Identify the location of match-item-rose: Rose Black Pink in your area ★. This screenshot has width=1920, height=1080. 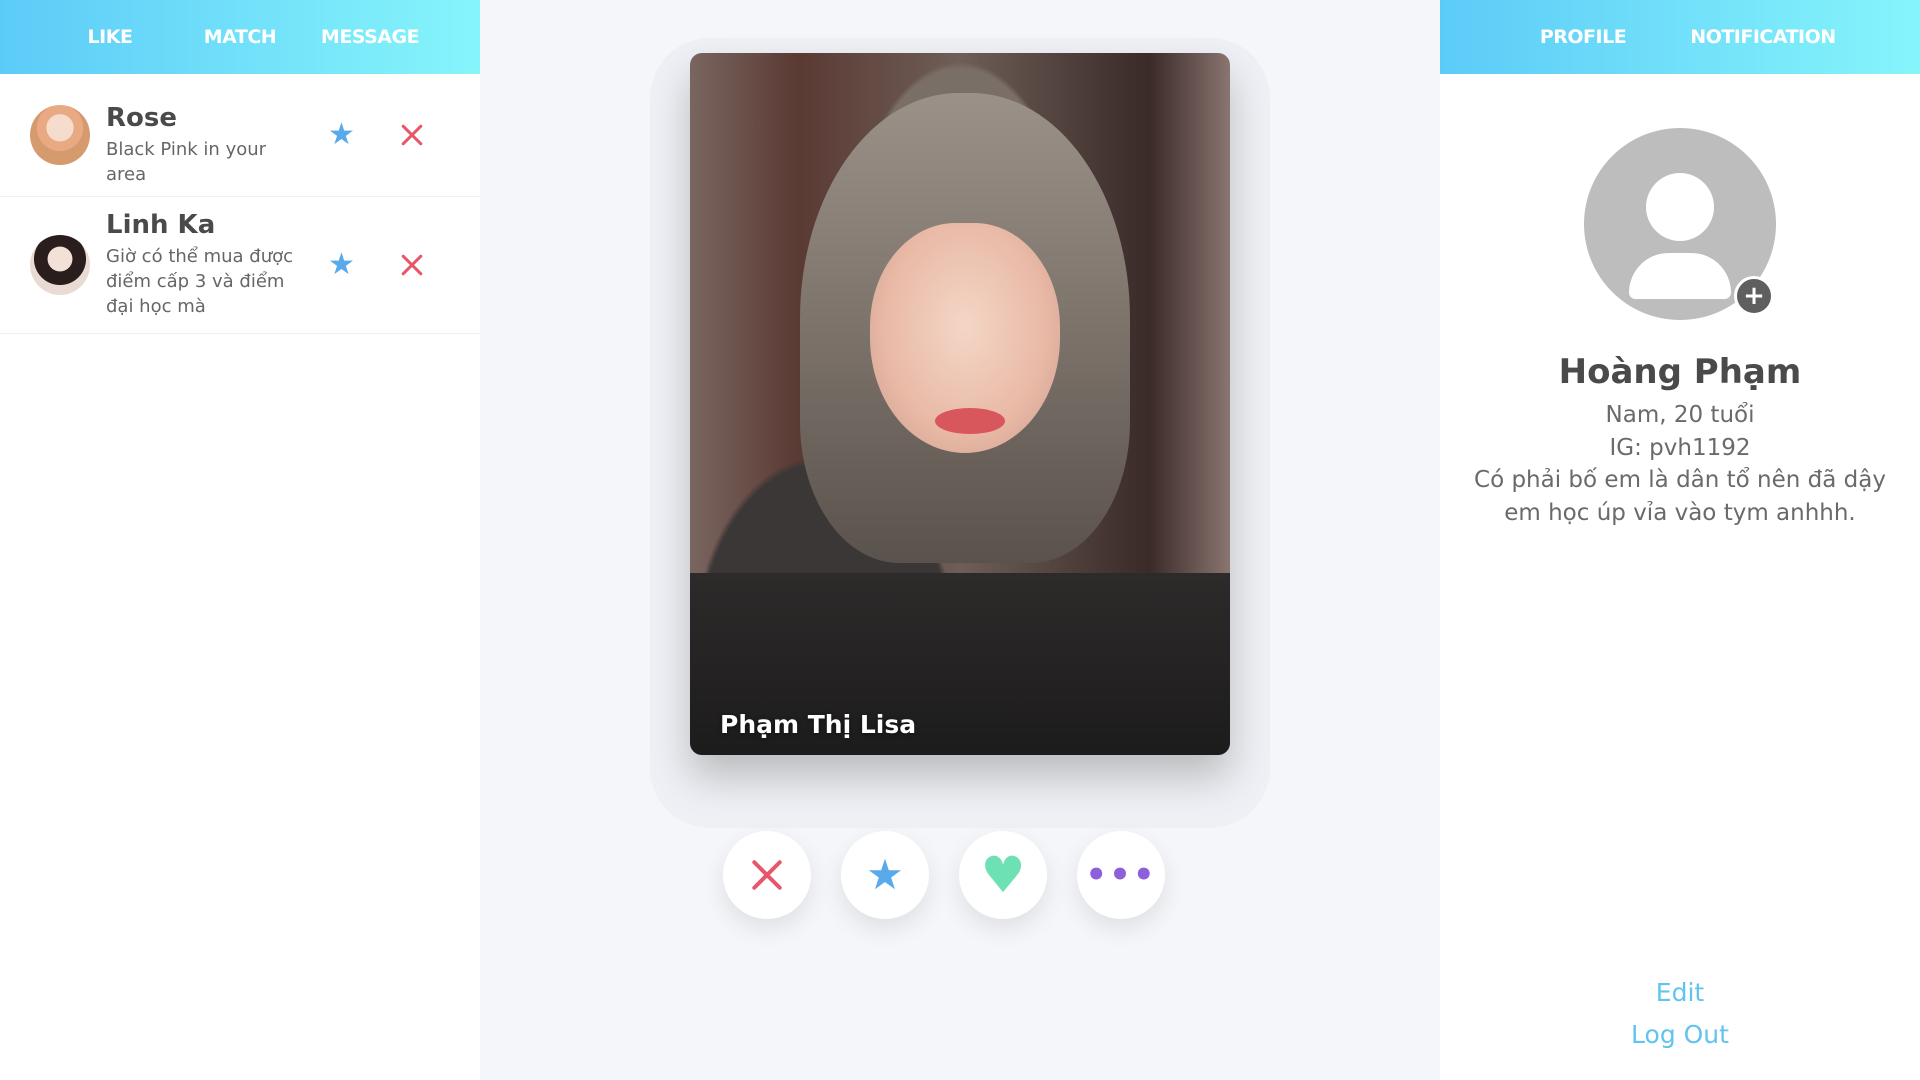
(240, 135).